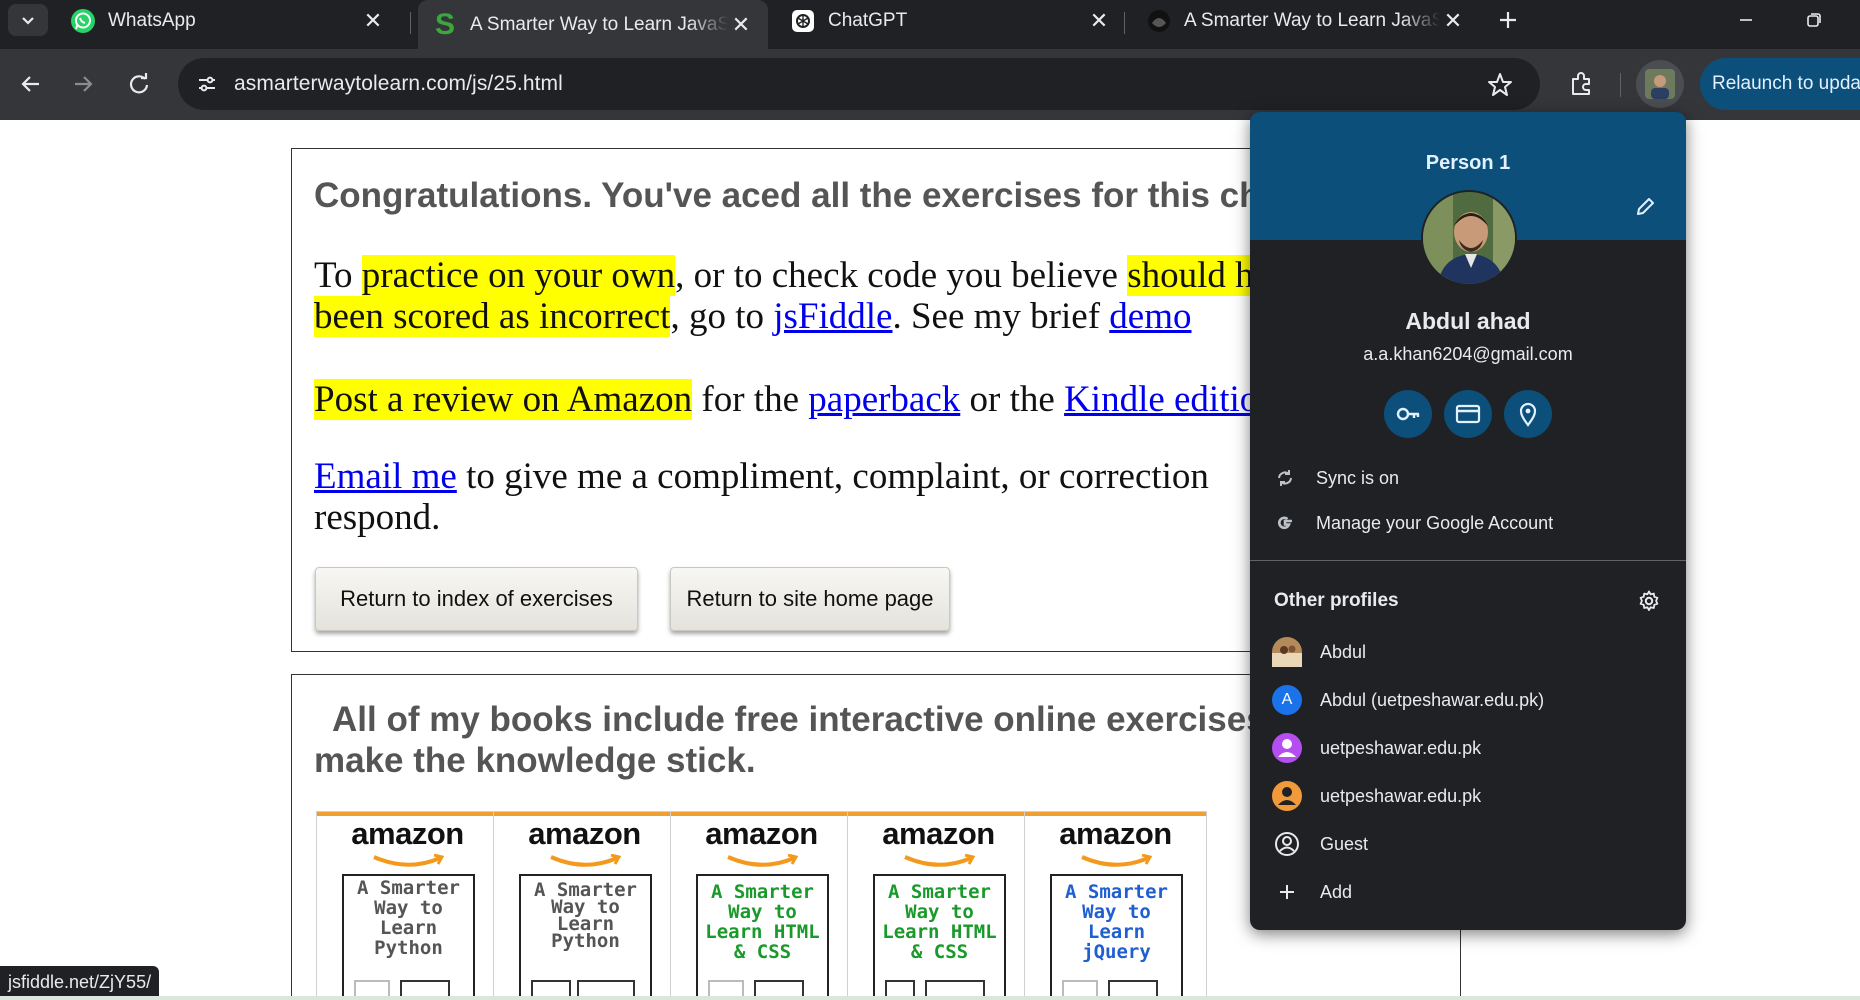  I want to click on profile-avatar-button, so click(1660, 84).